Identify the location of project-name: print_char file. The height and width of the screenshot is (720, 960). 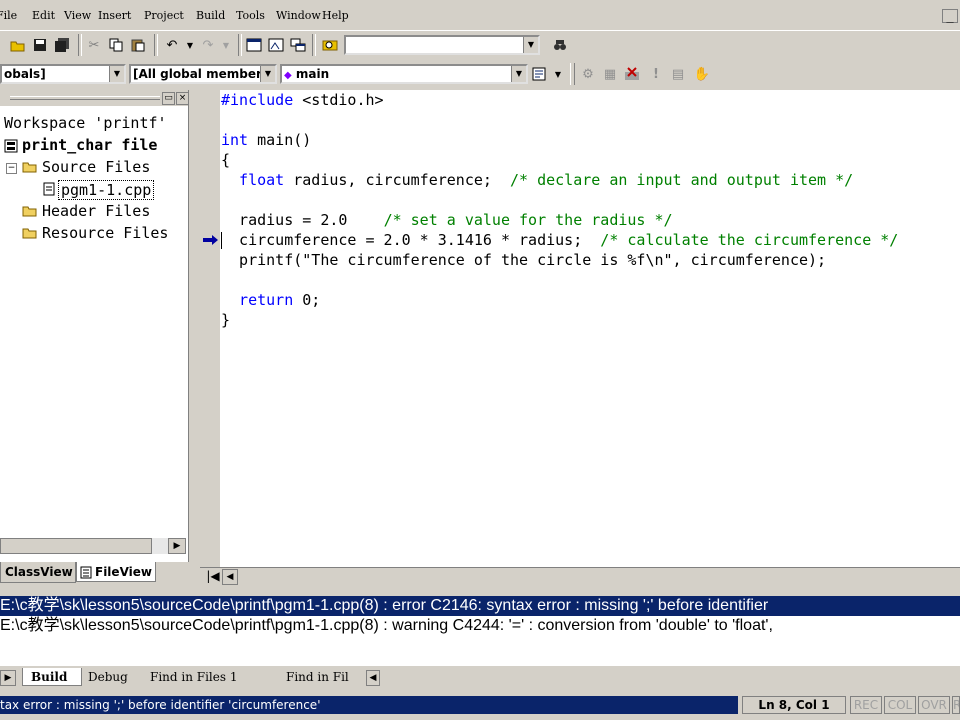
(89, 145).